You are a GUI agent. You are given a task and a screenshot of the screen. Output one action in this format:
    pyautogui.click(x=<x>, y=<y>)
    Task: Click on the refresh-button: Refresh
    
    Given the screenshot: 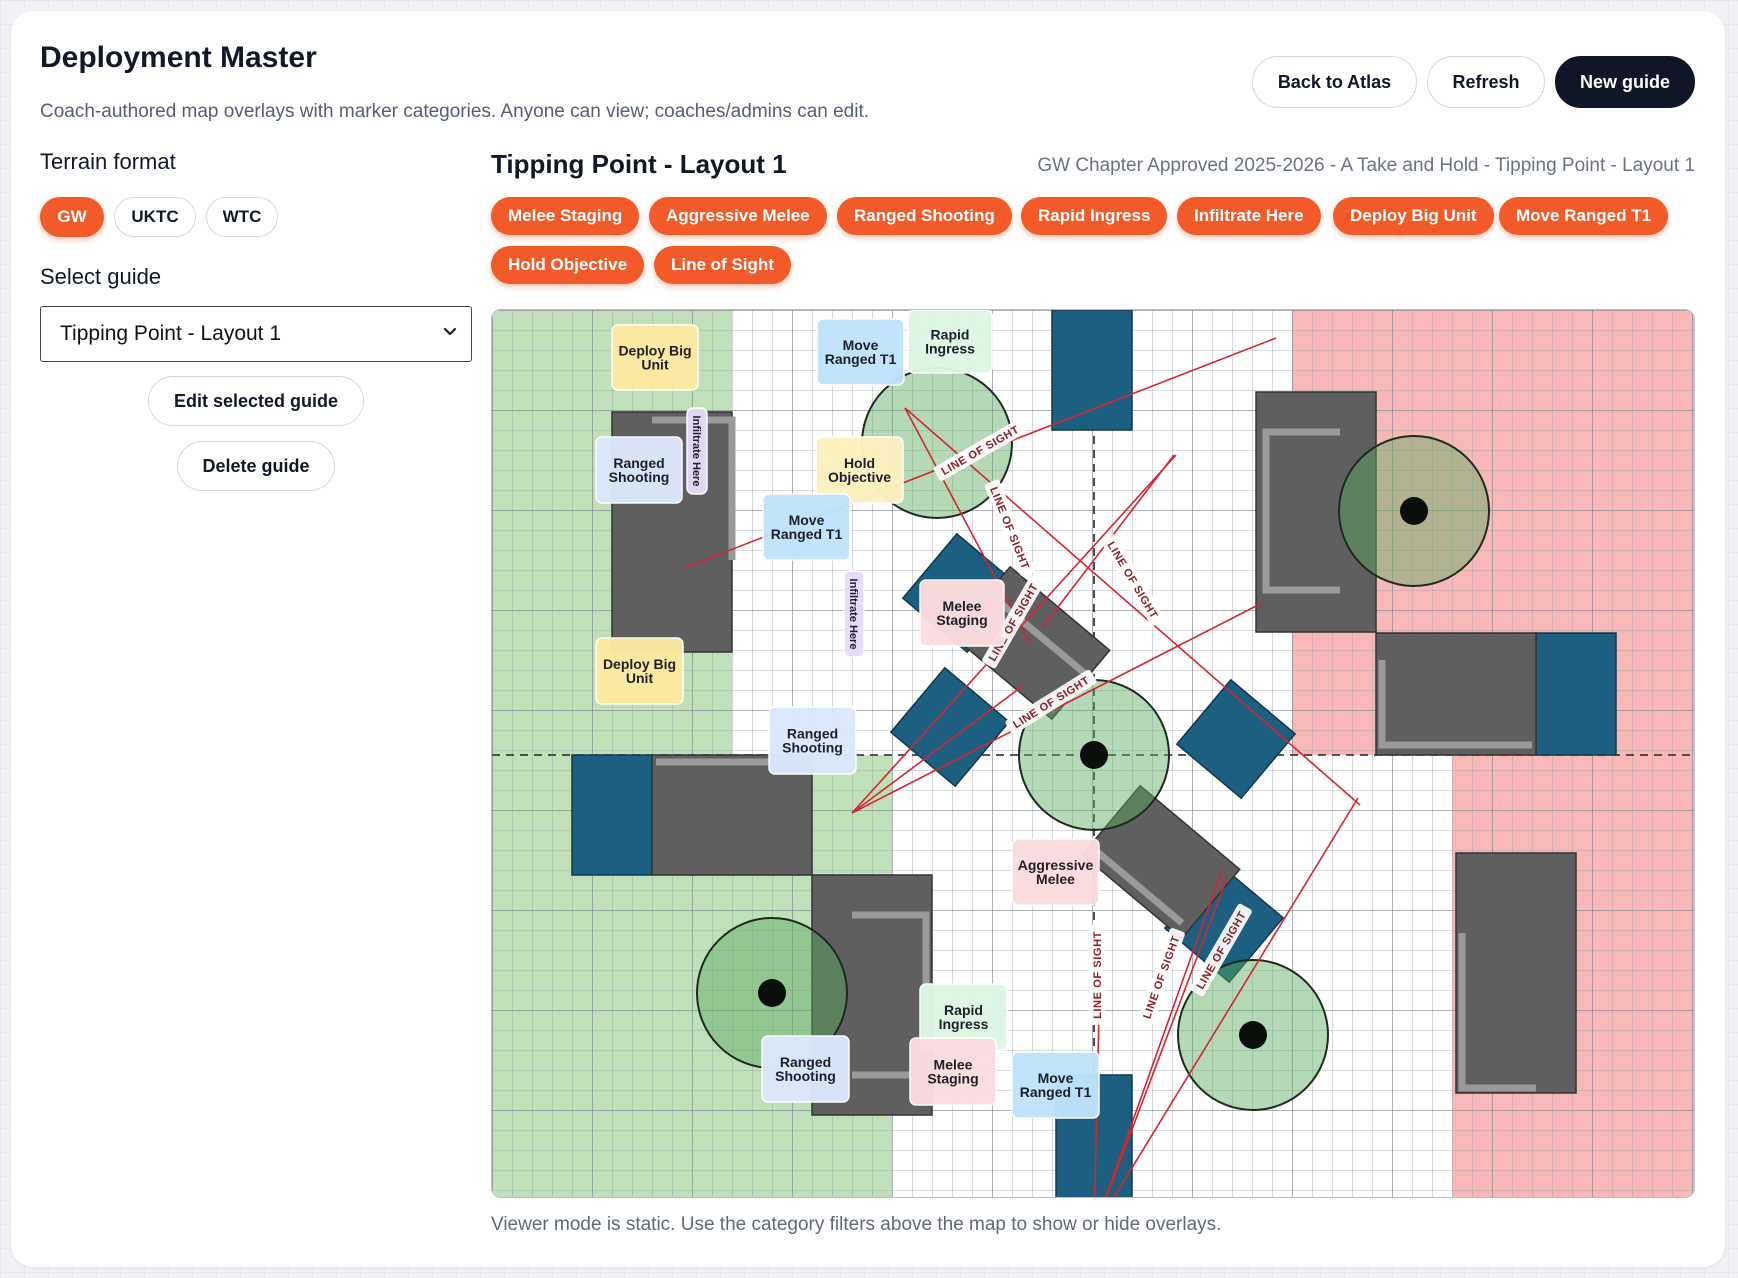 What is the action you would take?
    pyautogui.click(x=1486, y=82)
    